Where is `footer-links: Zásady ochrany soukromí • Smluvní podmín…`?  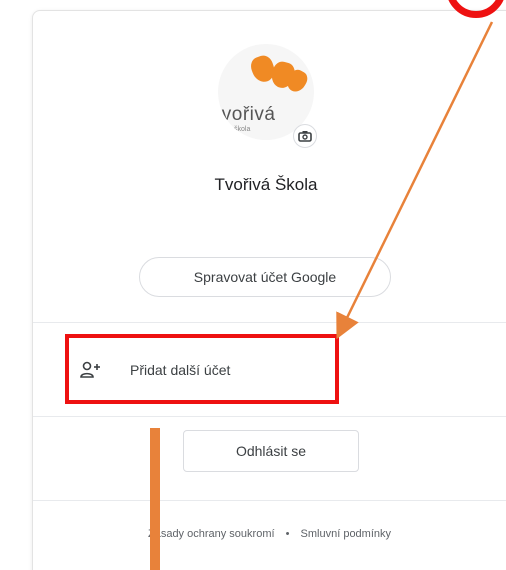
footer-links: Zásady ochrany soukromí • Smluvní podmín… is located at coordinates (269, 534).